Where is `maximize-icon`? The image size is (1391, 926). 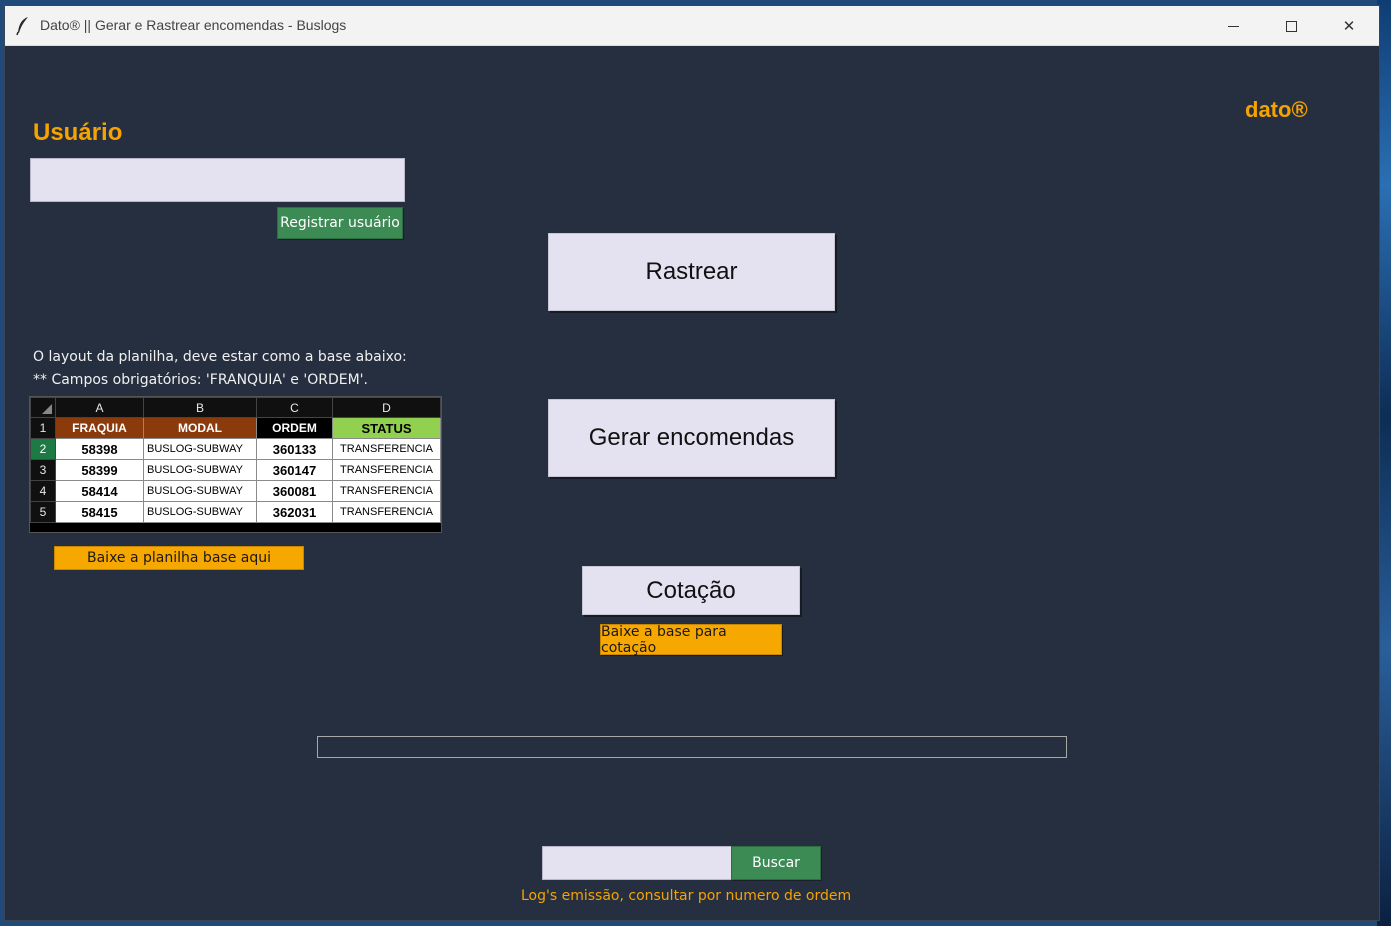
maximize-icon is located at coordinates (1291, 26).